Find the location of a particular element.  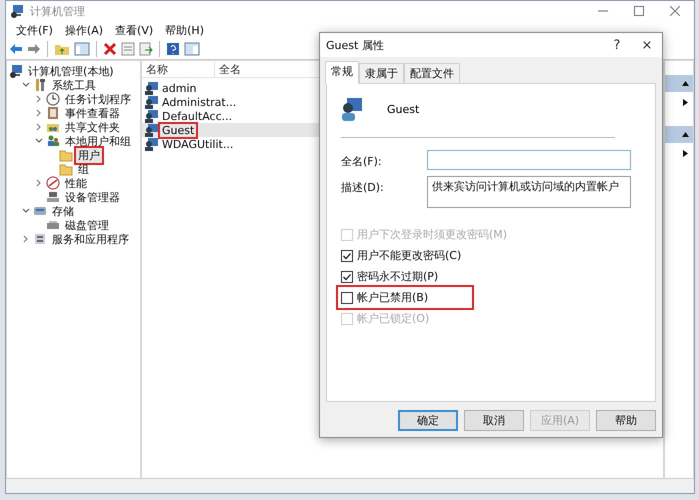

help-button: ? is located at coordinates (617, 45).